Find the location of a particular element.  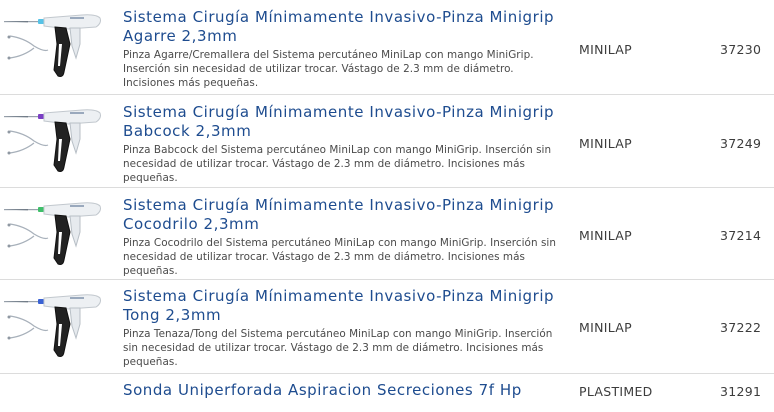

product-code: 37249 is located at coordinates (741, 143).